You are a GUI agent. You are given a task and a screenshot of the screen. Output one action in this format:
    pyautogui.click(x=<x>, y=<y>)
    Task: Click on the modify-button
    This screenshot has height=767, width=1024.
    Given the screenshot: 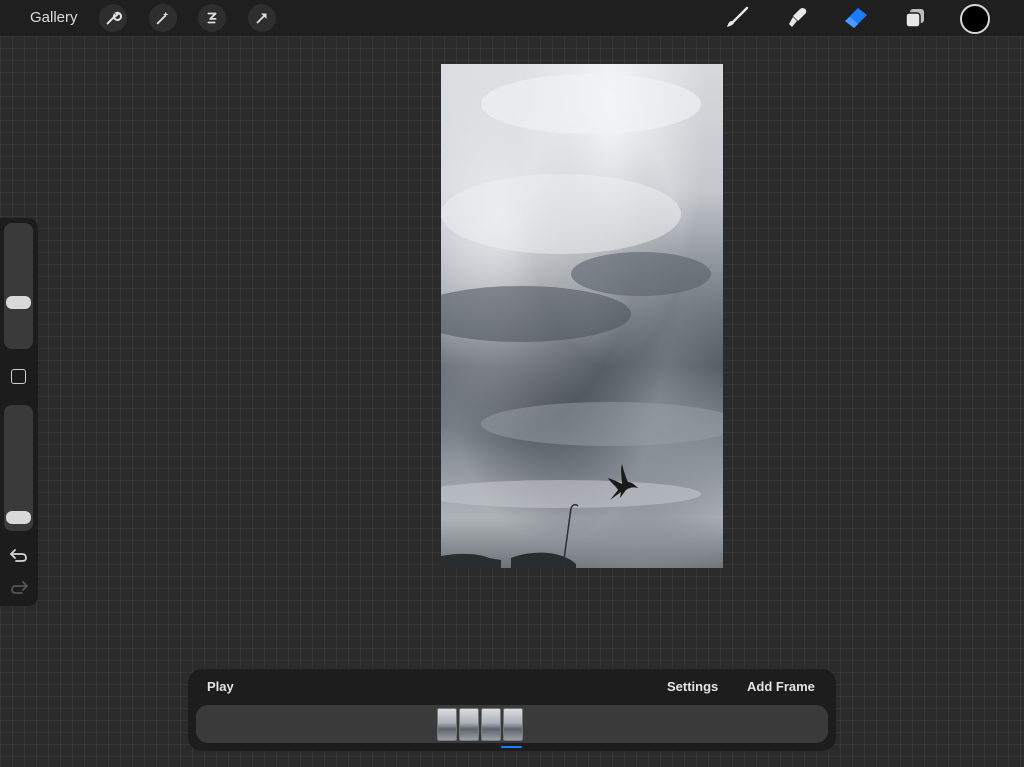 What is the action you would take?
    pyautogui.click(x=18, y=376)
    